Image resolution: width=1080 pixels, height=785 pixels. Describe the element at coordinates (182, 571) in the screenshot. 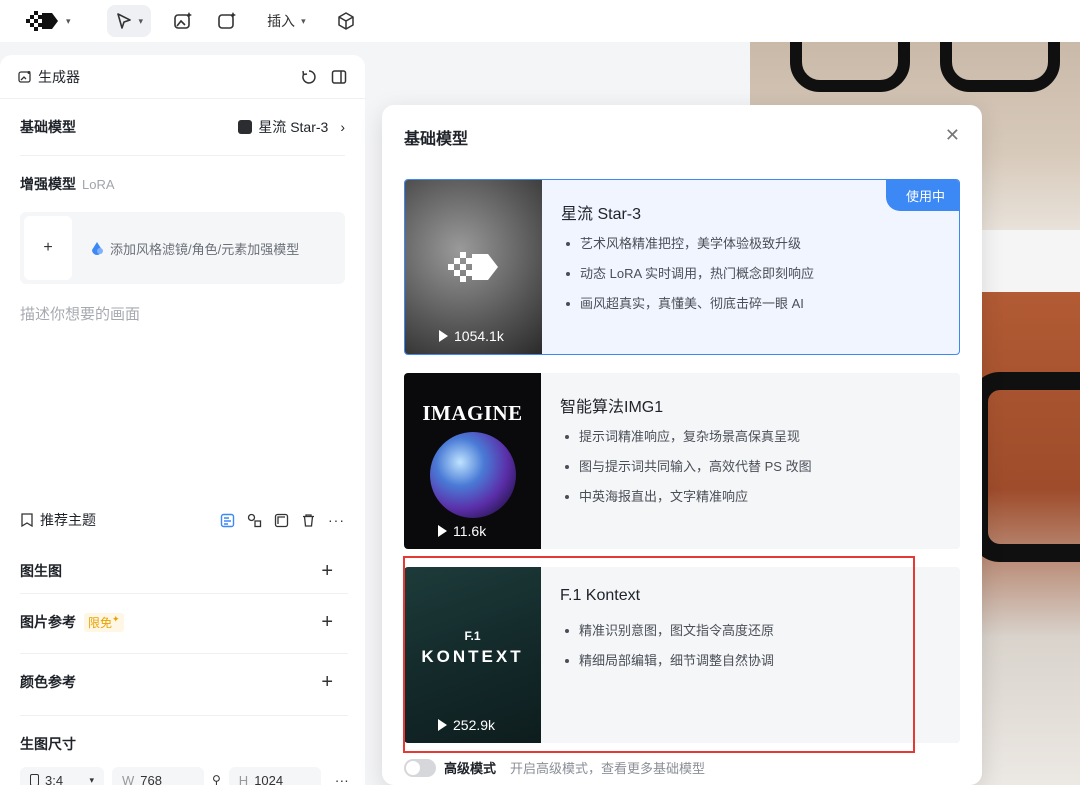

I see `img2img-row: 图生图 +` at that location.